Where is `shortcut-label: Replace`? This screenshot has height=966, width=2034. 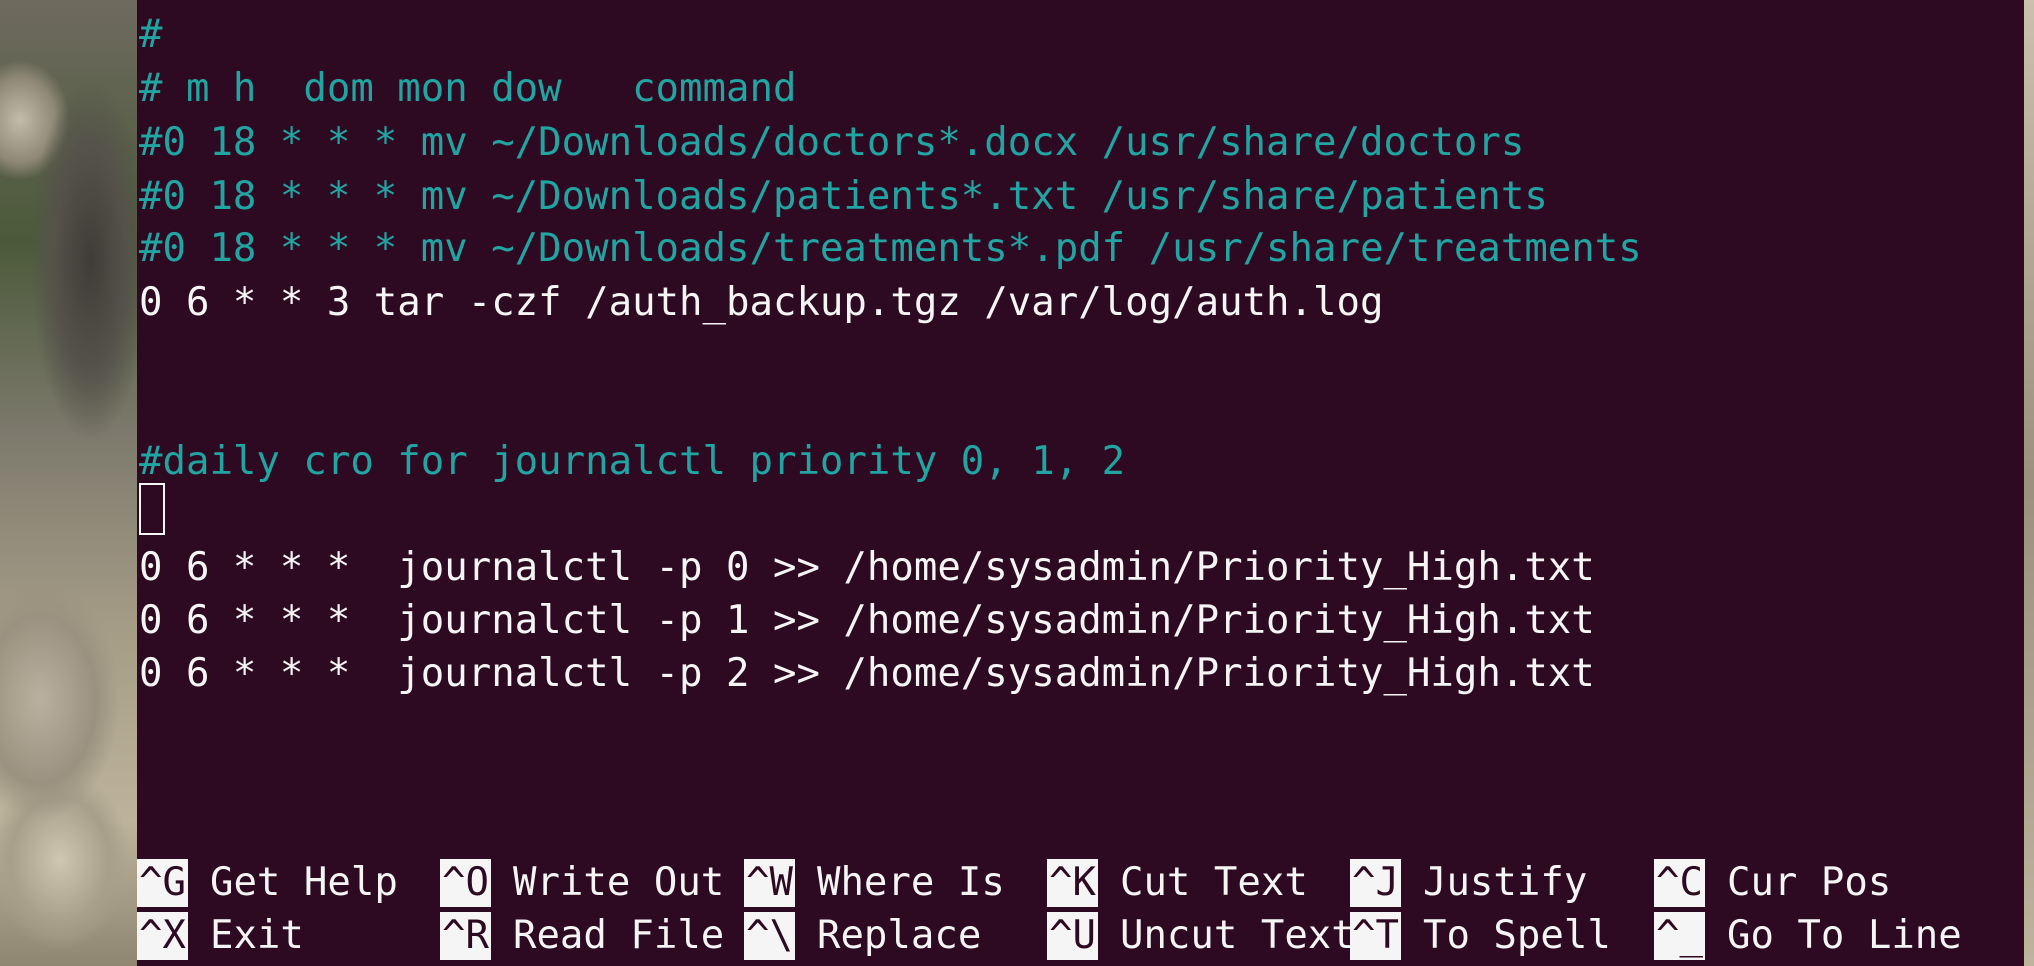 shortcut-label: Replace is located at coordinates (899, 935).